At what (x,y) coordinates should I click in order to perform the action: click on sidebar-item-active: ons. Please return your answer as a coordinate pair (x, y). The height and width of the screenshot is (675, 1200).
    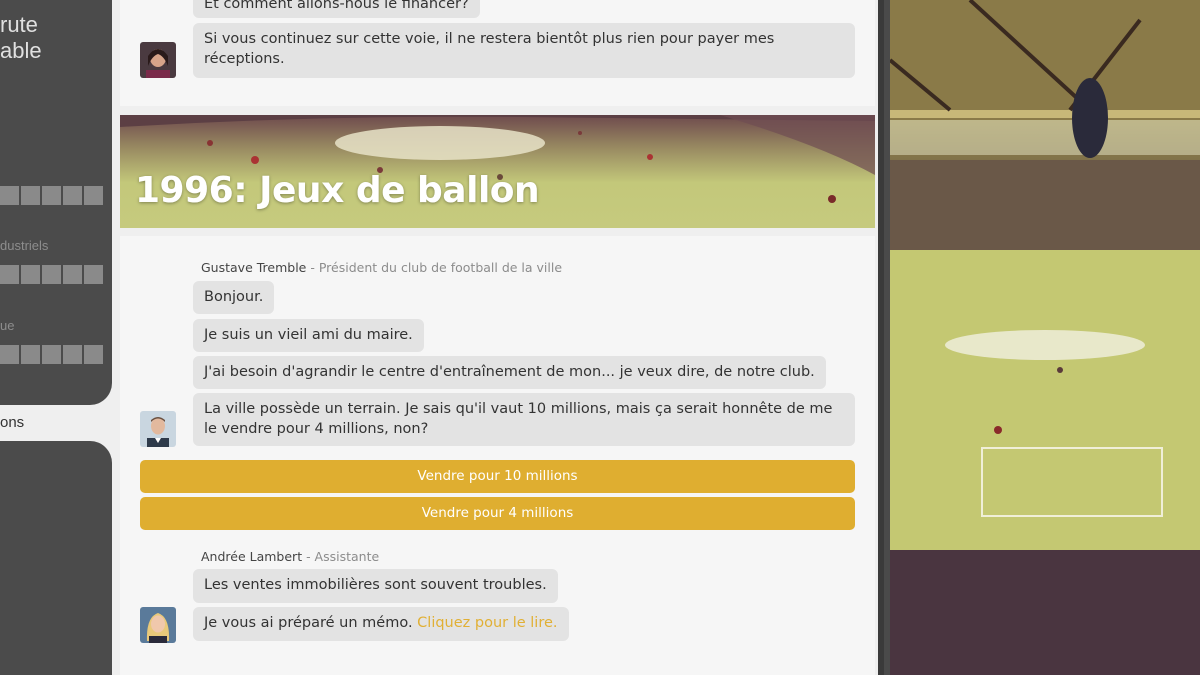
    Looking at the image, I should click on (12, 422).